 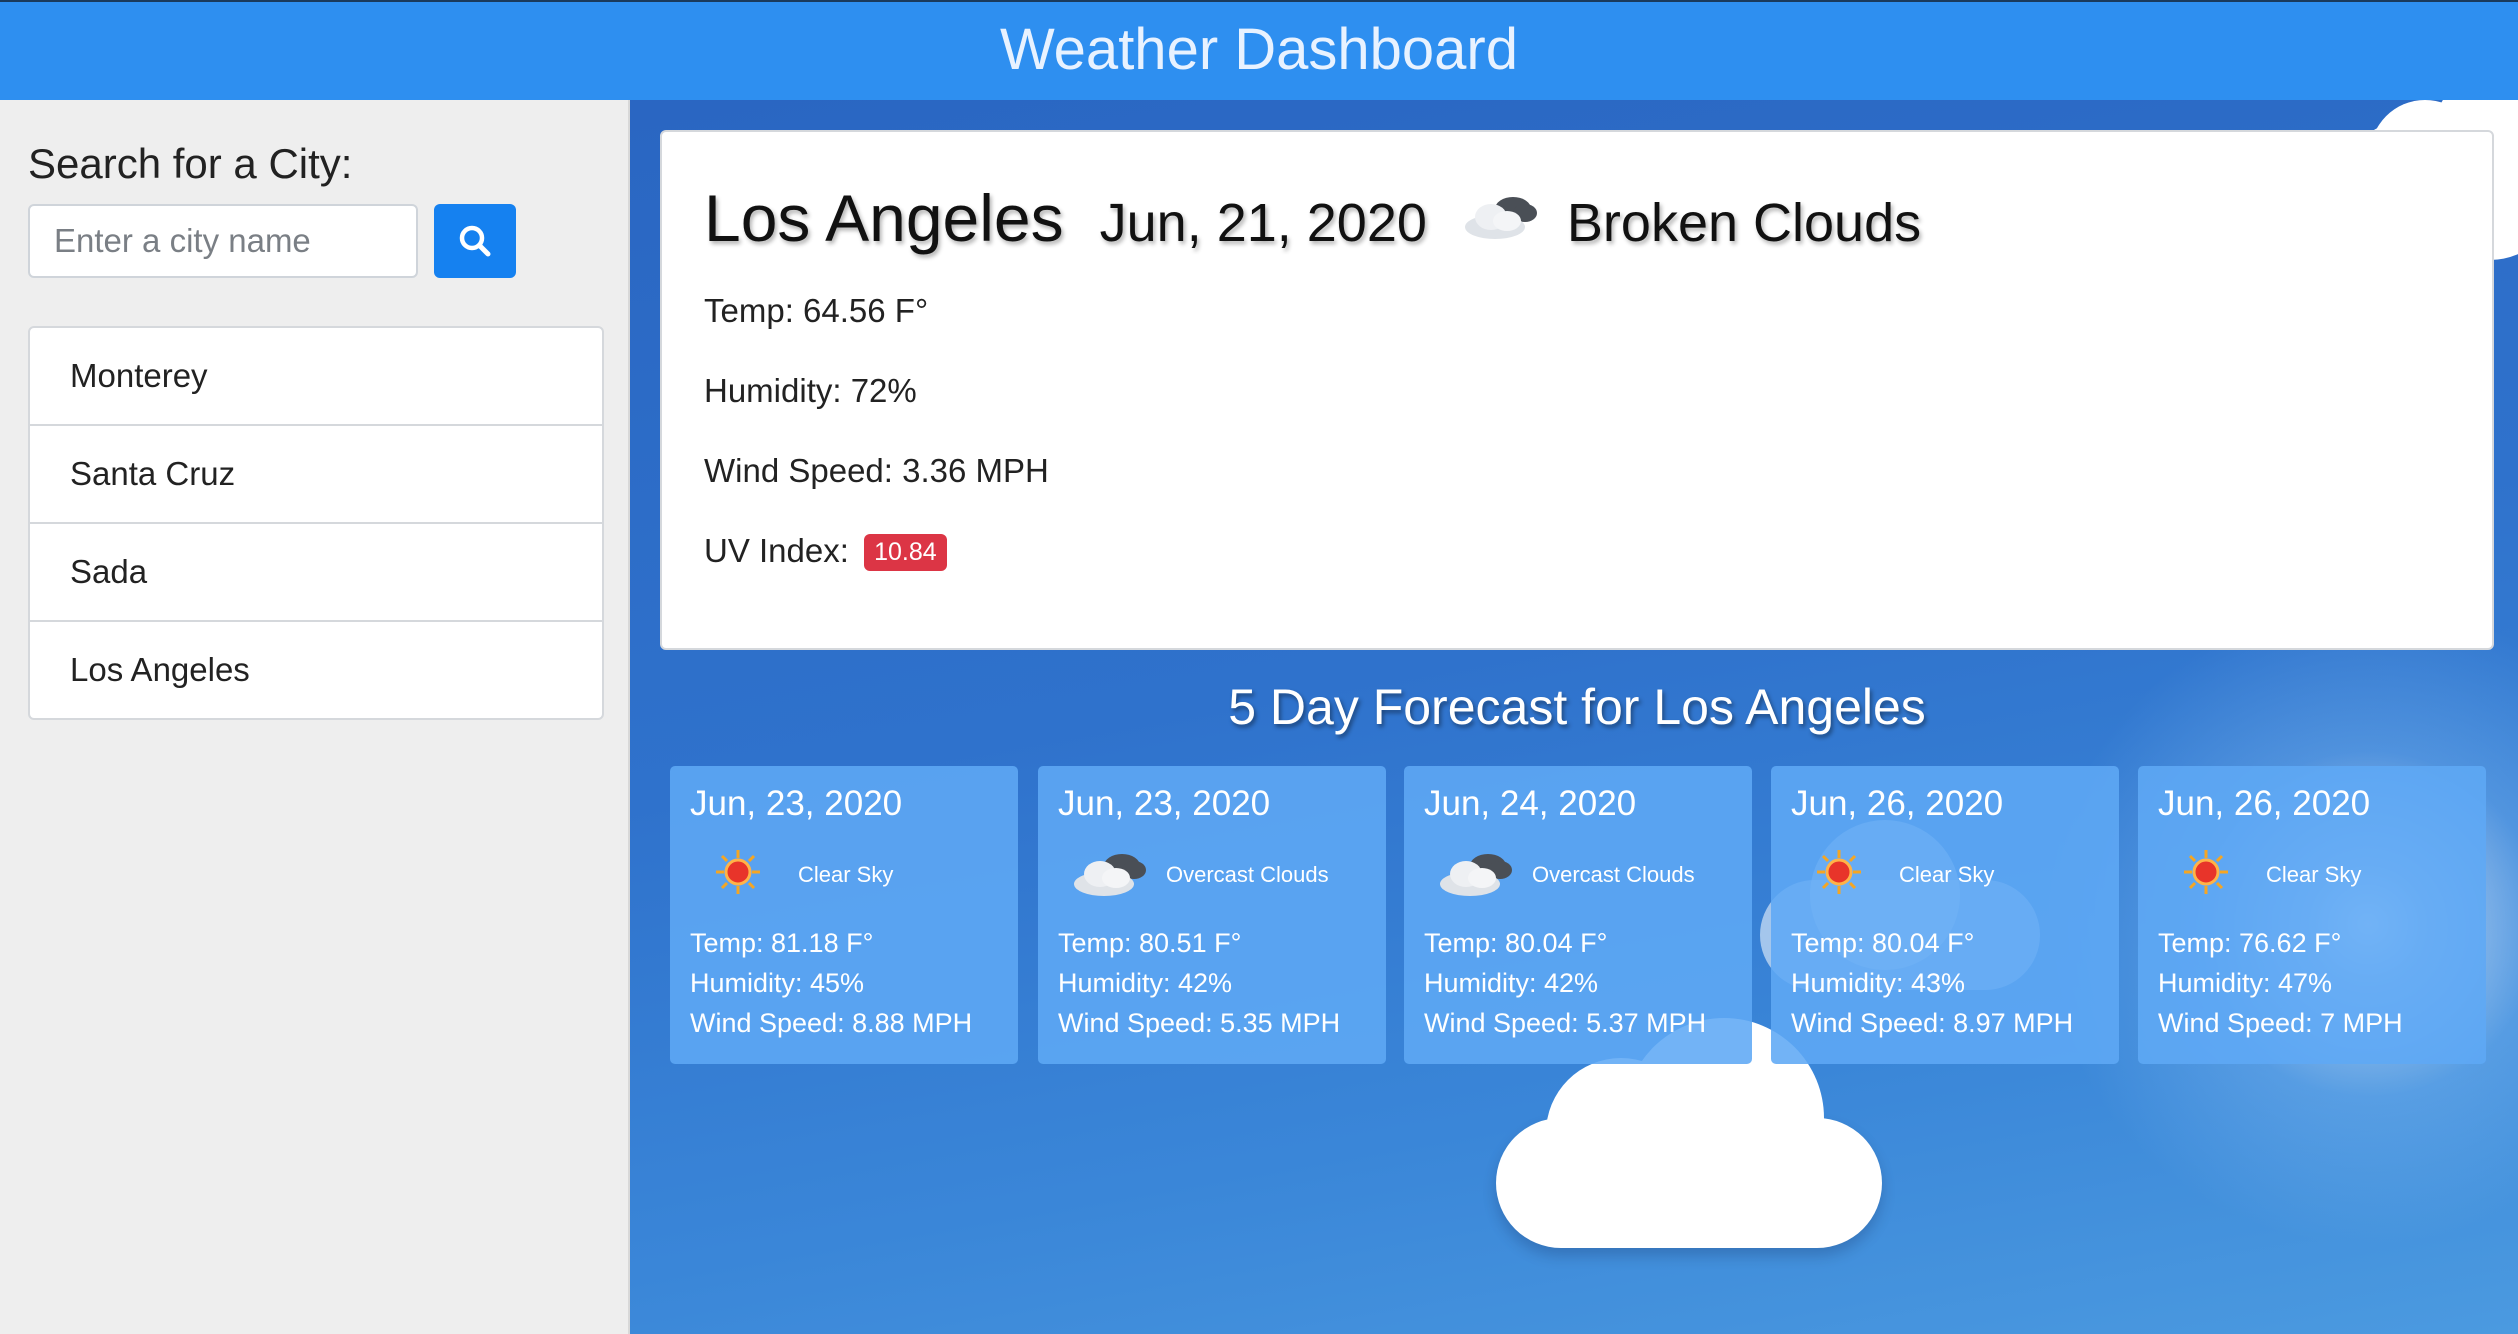 I want to click on broken-clouds-icon, so click(x=1500, y=217).